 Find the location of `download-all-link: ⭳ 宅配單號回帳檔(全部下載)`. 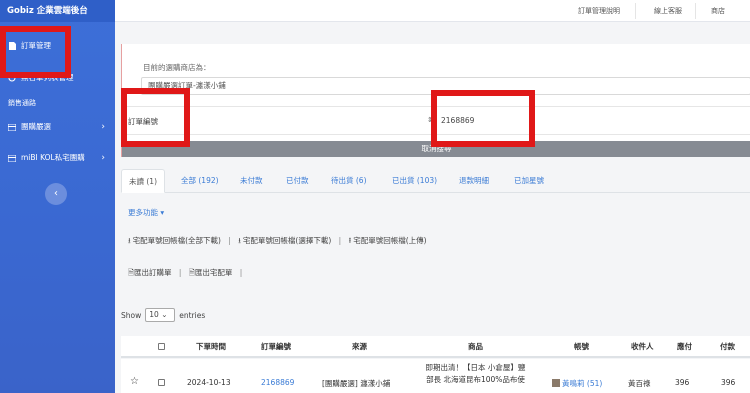

download-all-link: ⭳ 宅配單號回帳檔(全部下載) is located at coordinates (174, 241).